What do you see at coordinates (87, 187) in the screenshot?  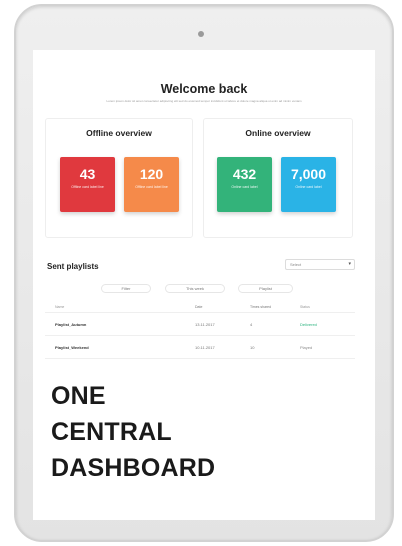 I see `offline-card-1-label: Offline card label line` at bounding box center [87, 187].